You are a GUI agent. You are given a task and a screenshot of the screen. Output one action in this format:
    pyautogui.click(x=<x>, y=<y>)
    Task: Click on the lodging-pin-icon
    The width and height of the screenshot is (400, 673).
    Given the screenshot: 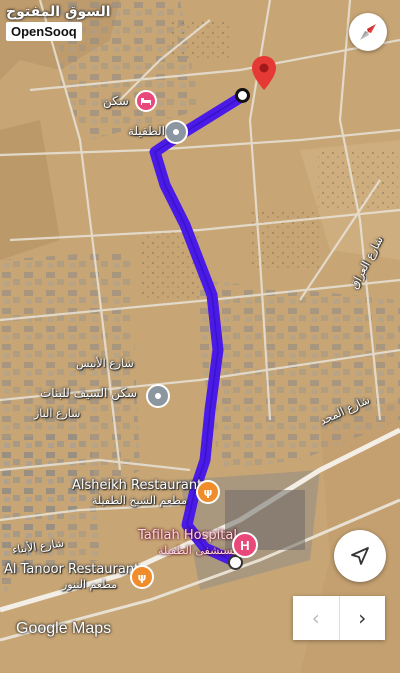 What is the action you would take?
    pyautogui.click(x=158, y=396)
    